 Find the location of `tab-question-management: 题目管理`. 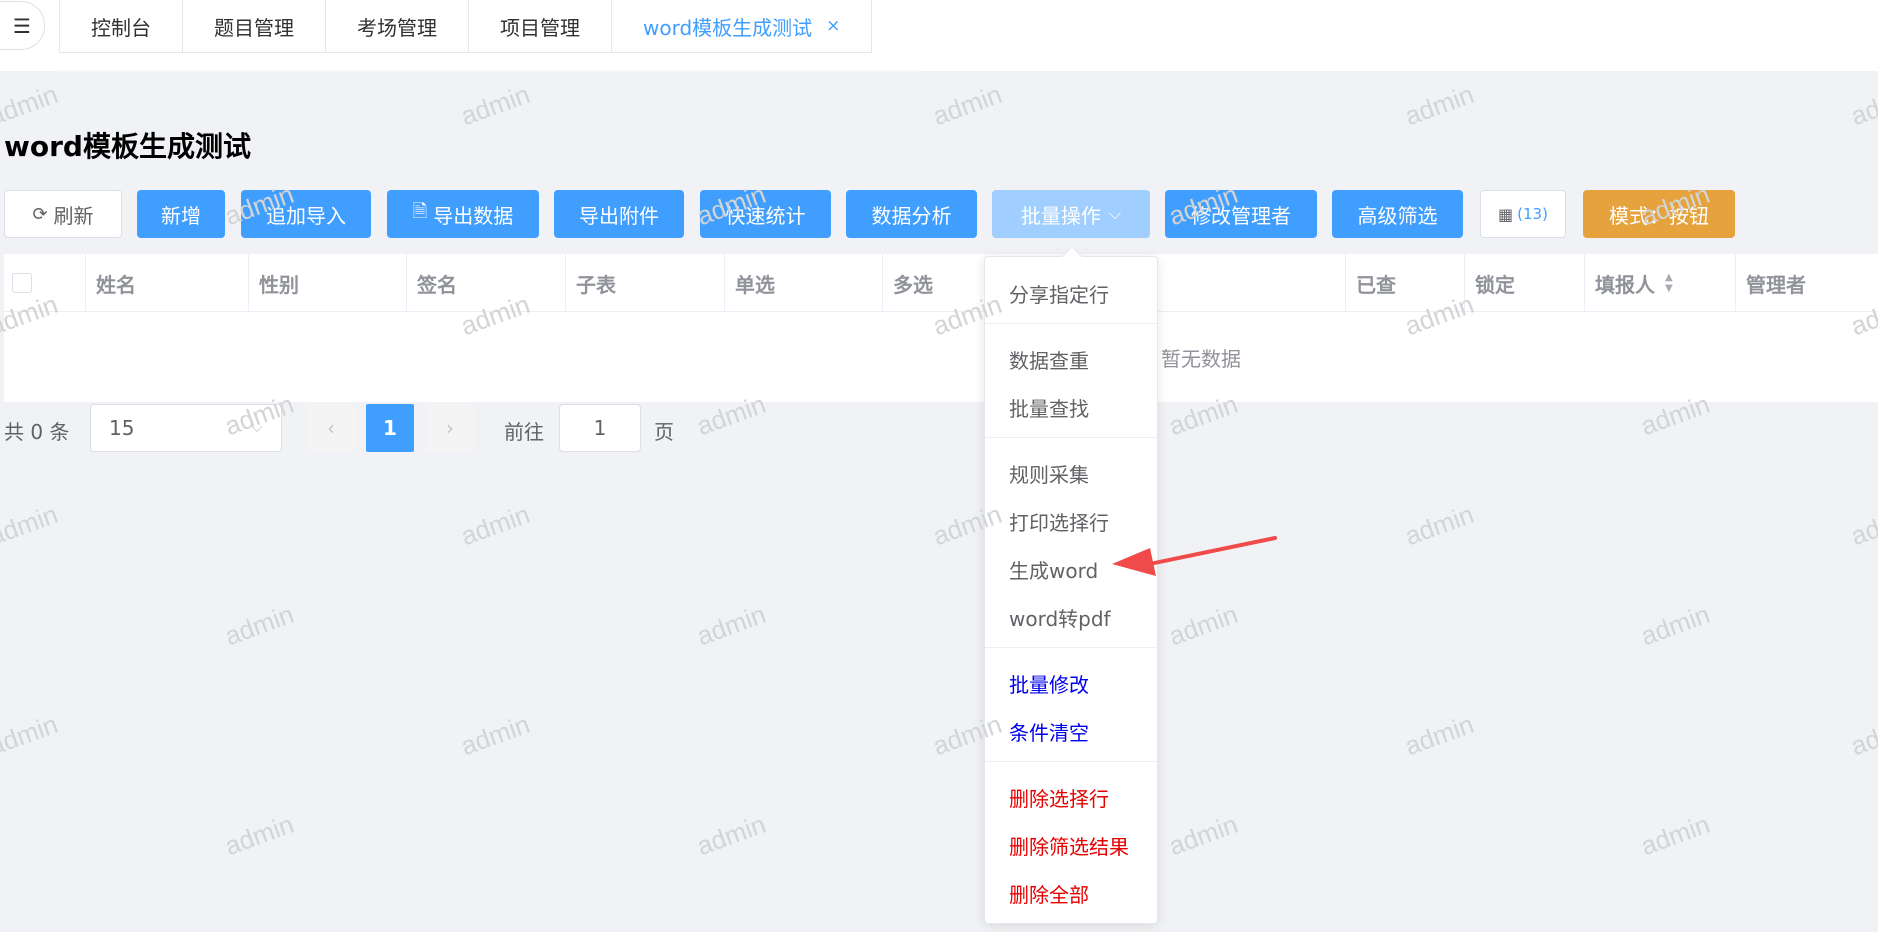

tab-question-management: 题目管理 is located at coordinates (254, 26).